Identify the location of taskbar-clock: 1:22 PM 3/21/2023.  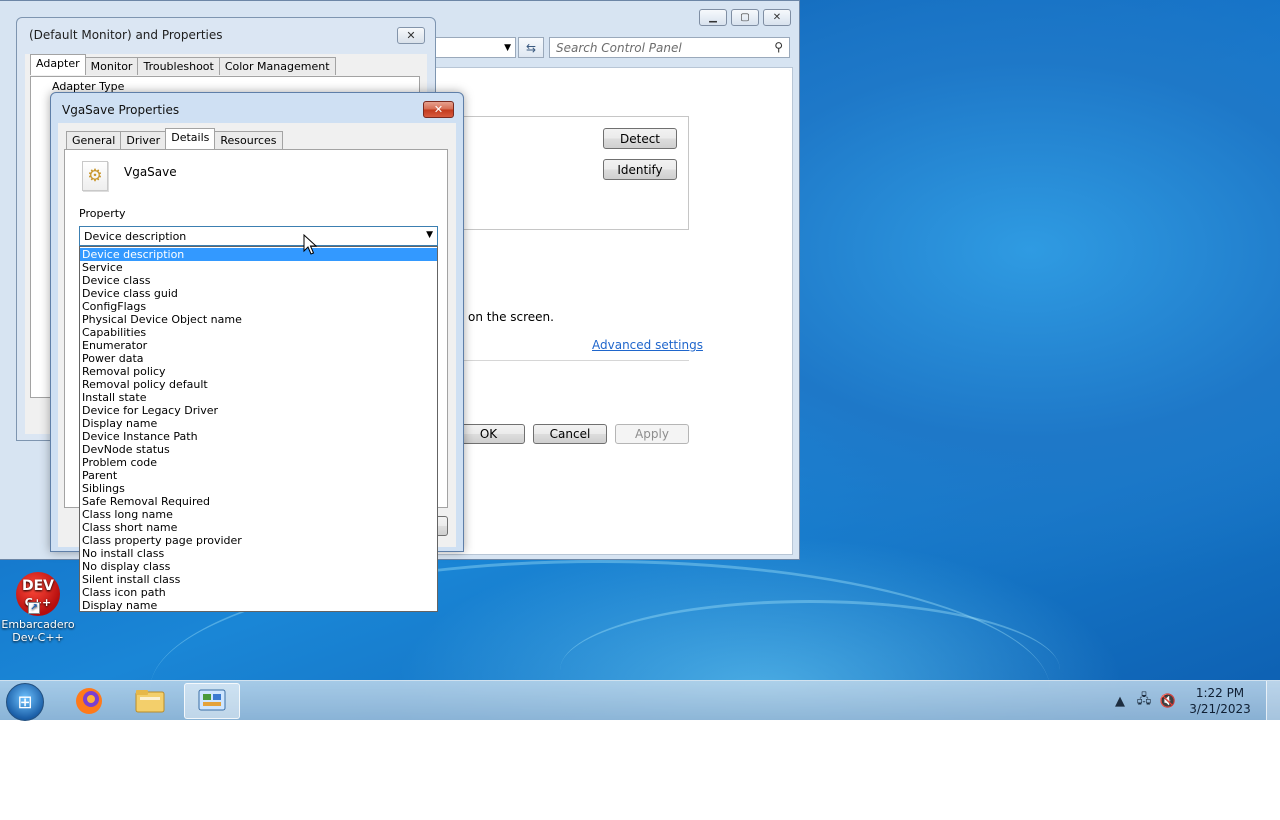
(1220, 701).